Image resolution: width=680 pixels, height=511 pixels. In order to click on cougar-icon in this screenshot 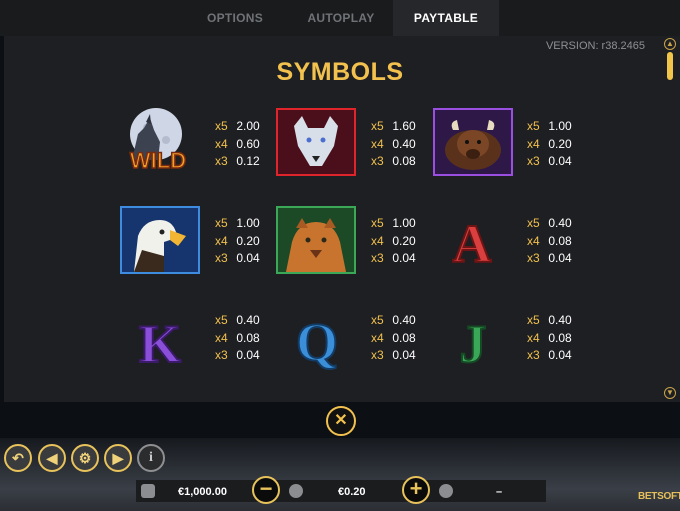, I will do `click(316, 240)`.